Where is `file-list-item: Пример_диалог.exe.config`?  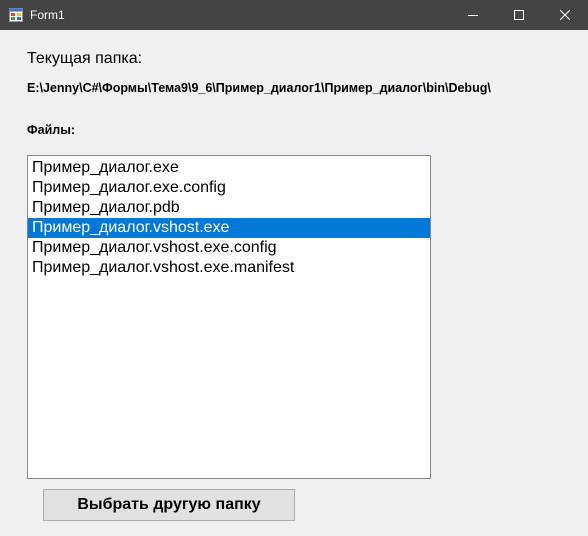
file-list-item: Пример_диалог.exe.config is located at coordinates (229, 188).